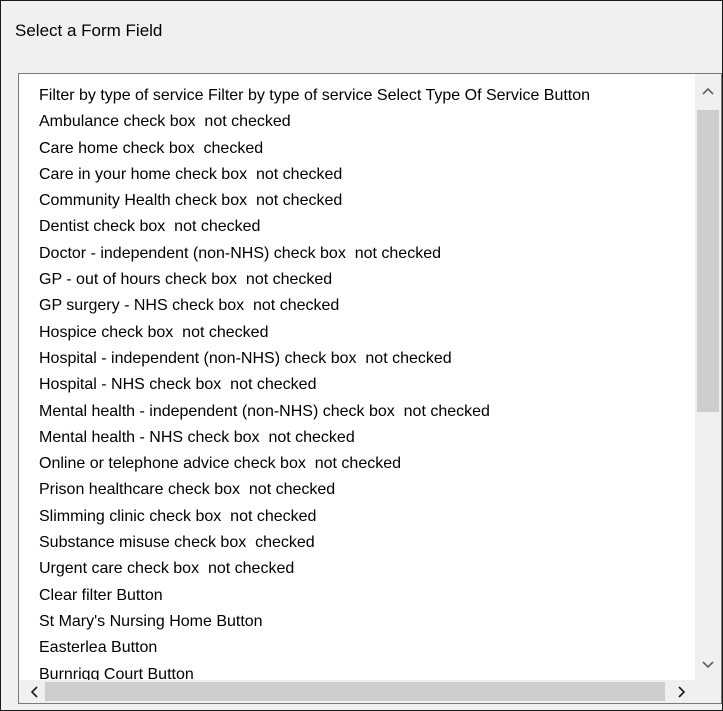  Describe the element at coordinates (314, 227) in the screenshot. I see `list-item: Dentist check box not checked` at that location.